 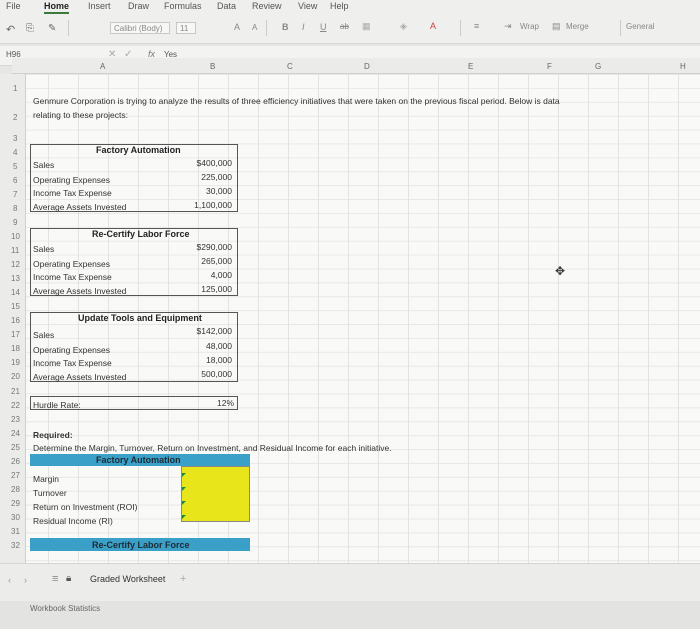 I want to click on row-number: 27, so click(x=15, y=475).